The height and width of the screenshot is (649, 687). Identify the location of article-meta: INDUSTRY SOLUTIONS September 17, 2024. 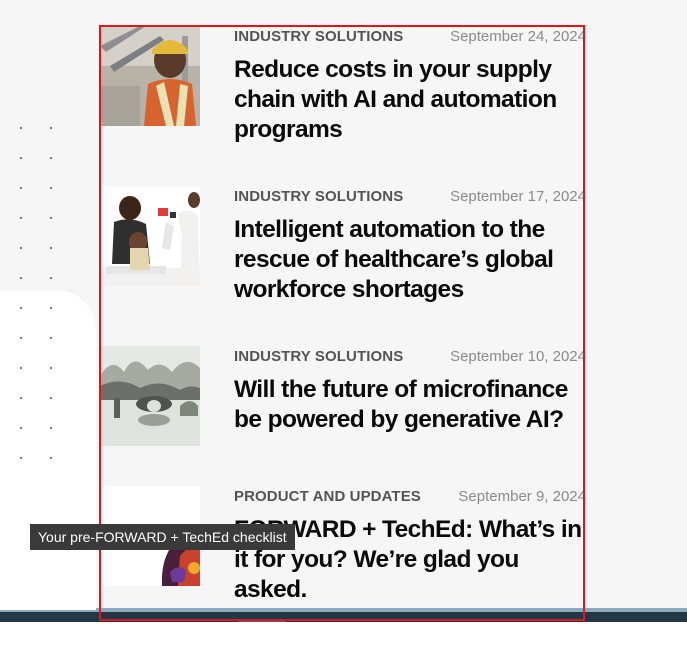
(410, 197).